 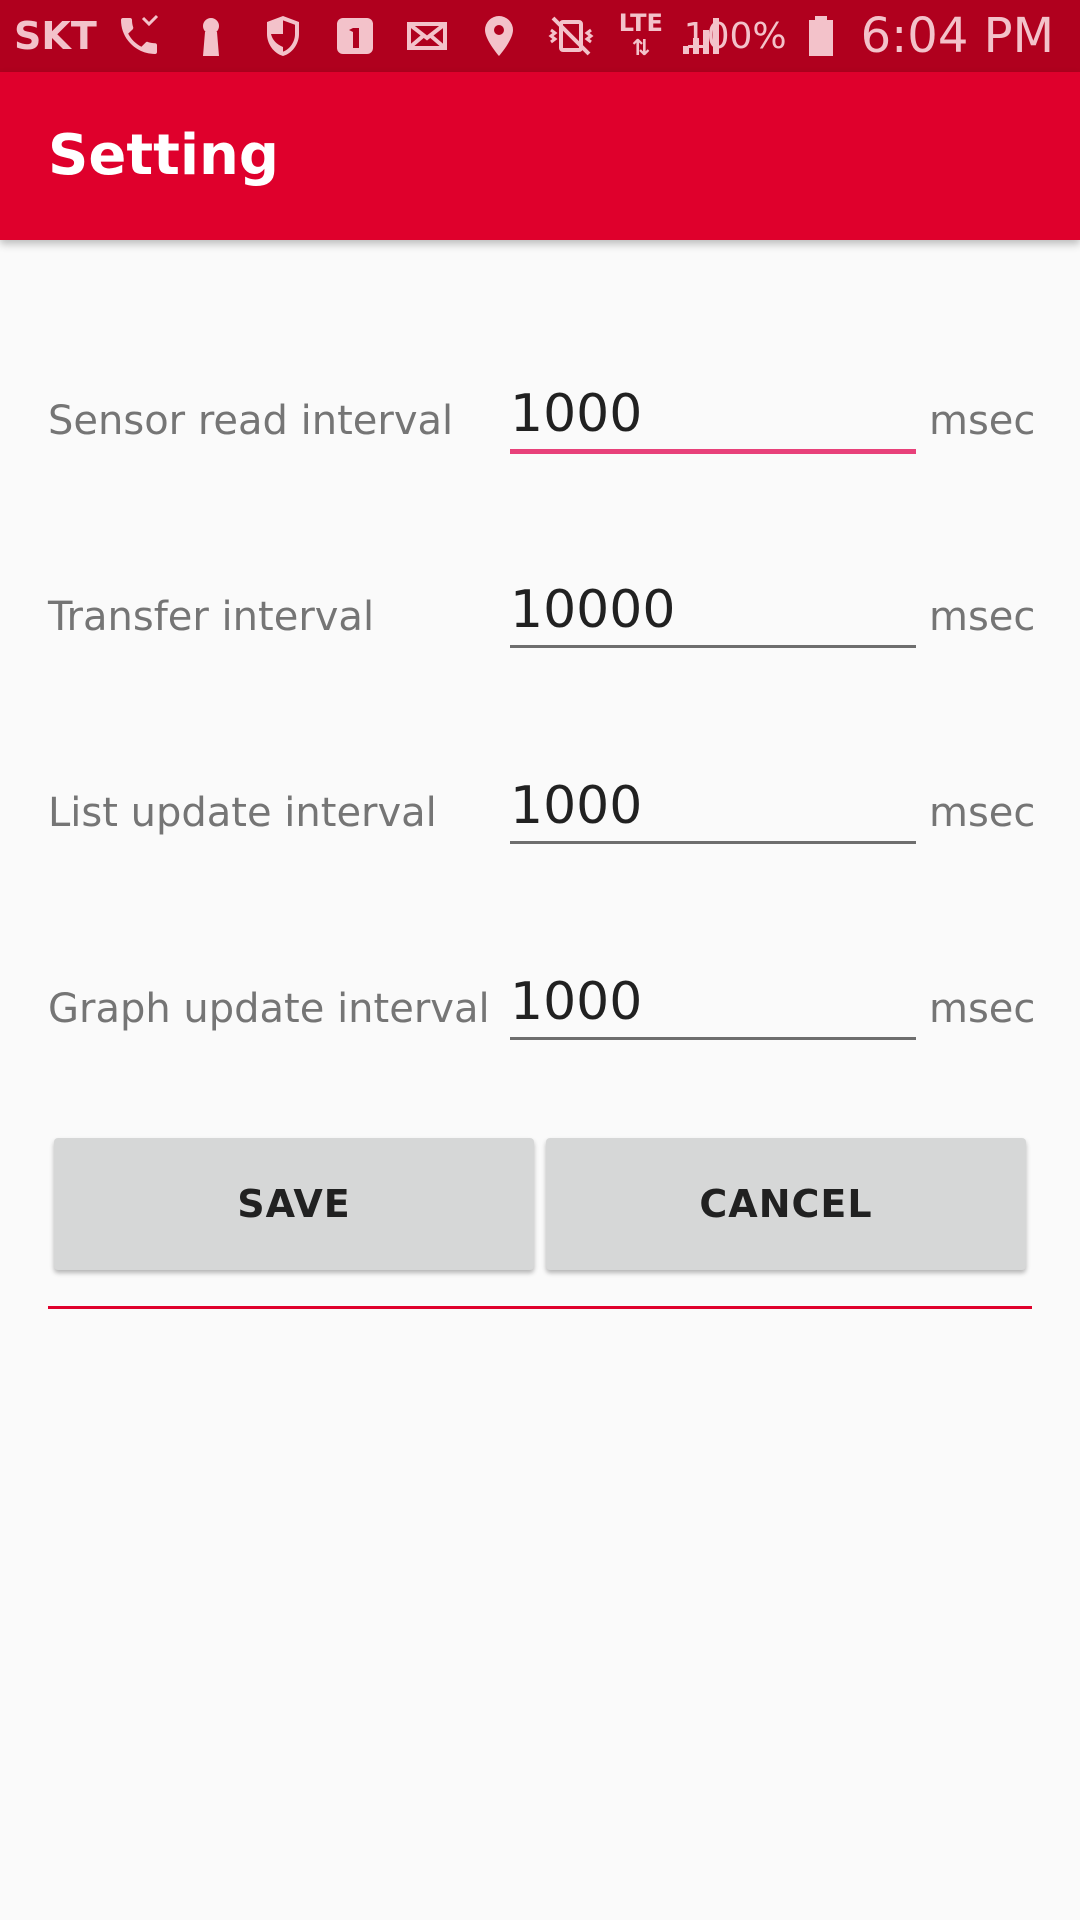 I want to click on setting-row-list-update: List update interval msec, so click(x=540, y=813).